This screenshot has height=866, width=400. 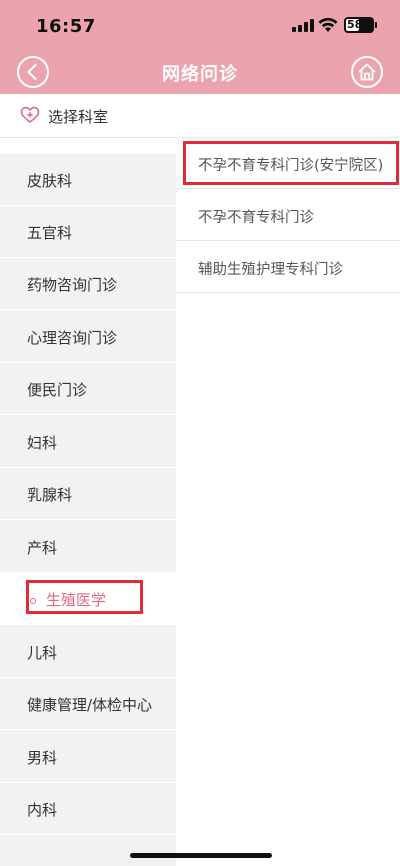 I want to click on status-bar: 16:57 58, so click(x=200, y=26).